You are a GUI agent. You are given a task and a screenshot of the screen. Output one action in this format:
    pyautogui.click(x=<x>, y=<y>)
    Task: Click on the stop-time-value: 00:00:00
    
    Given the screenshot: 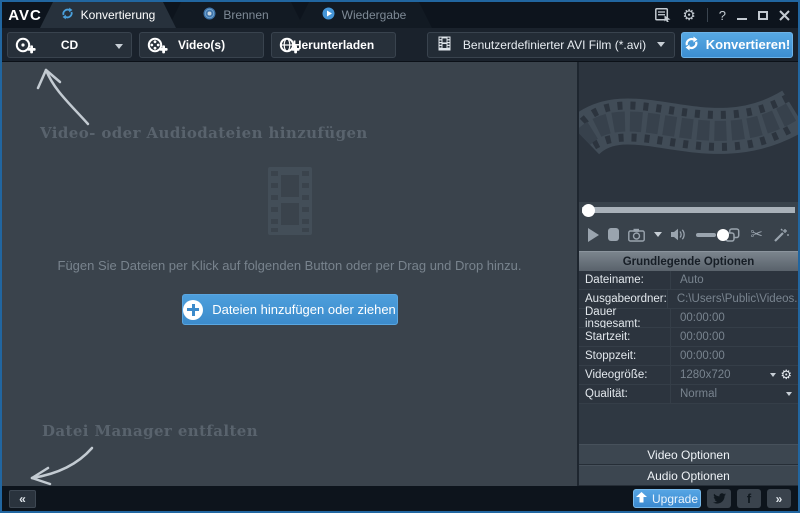 What is the action you would take?
    pyautogui.click(x=734, y=356)
    